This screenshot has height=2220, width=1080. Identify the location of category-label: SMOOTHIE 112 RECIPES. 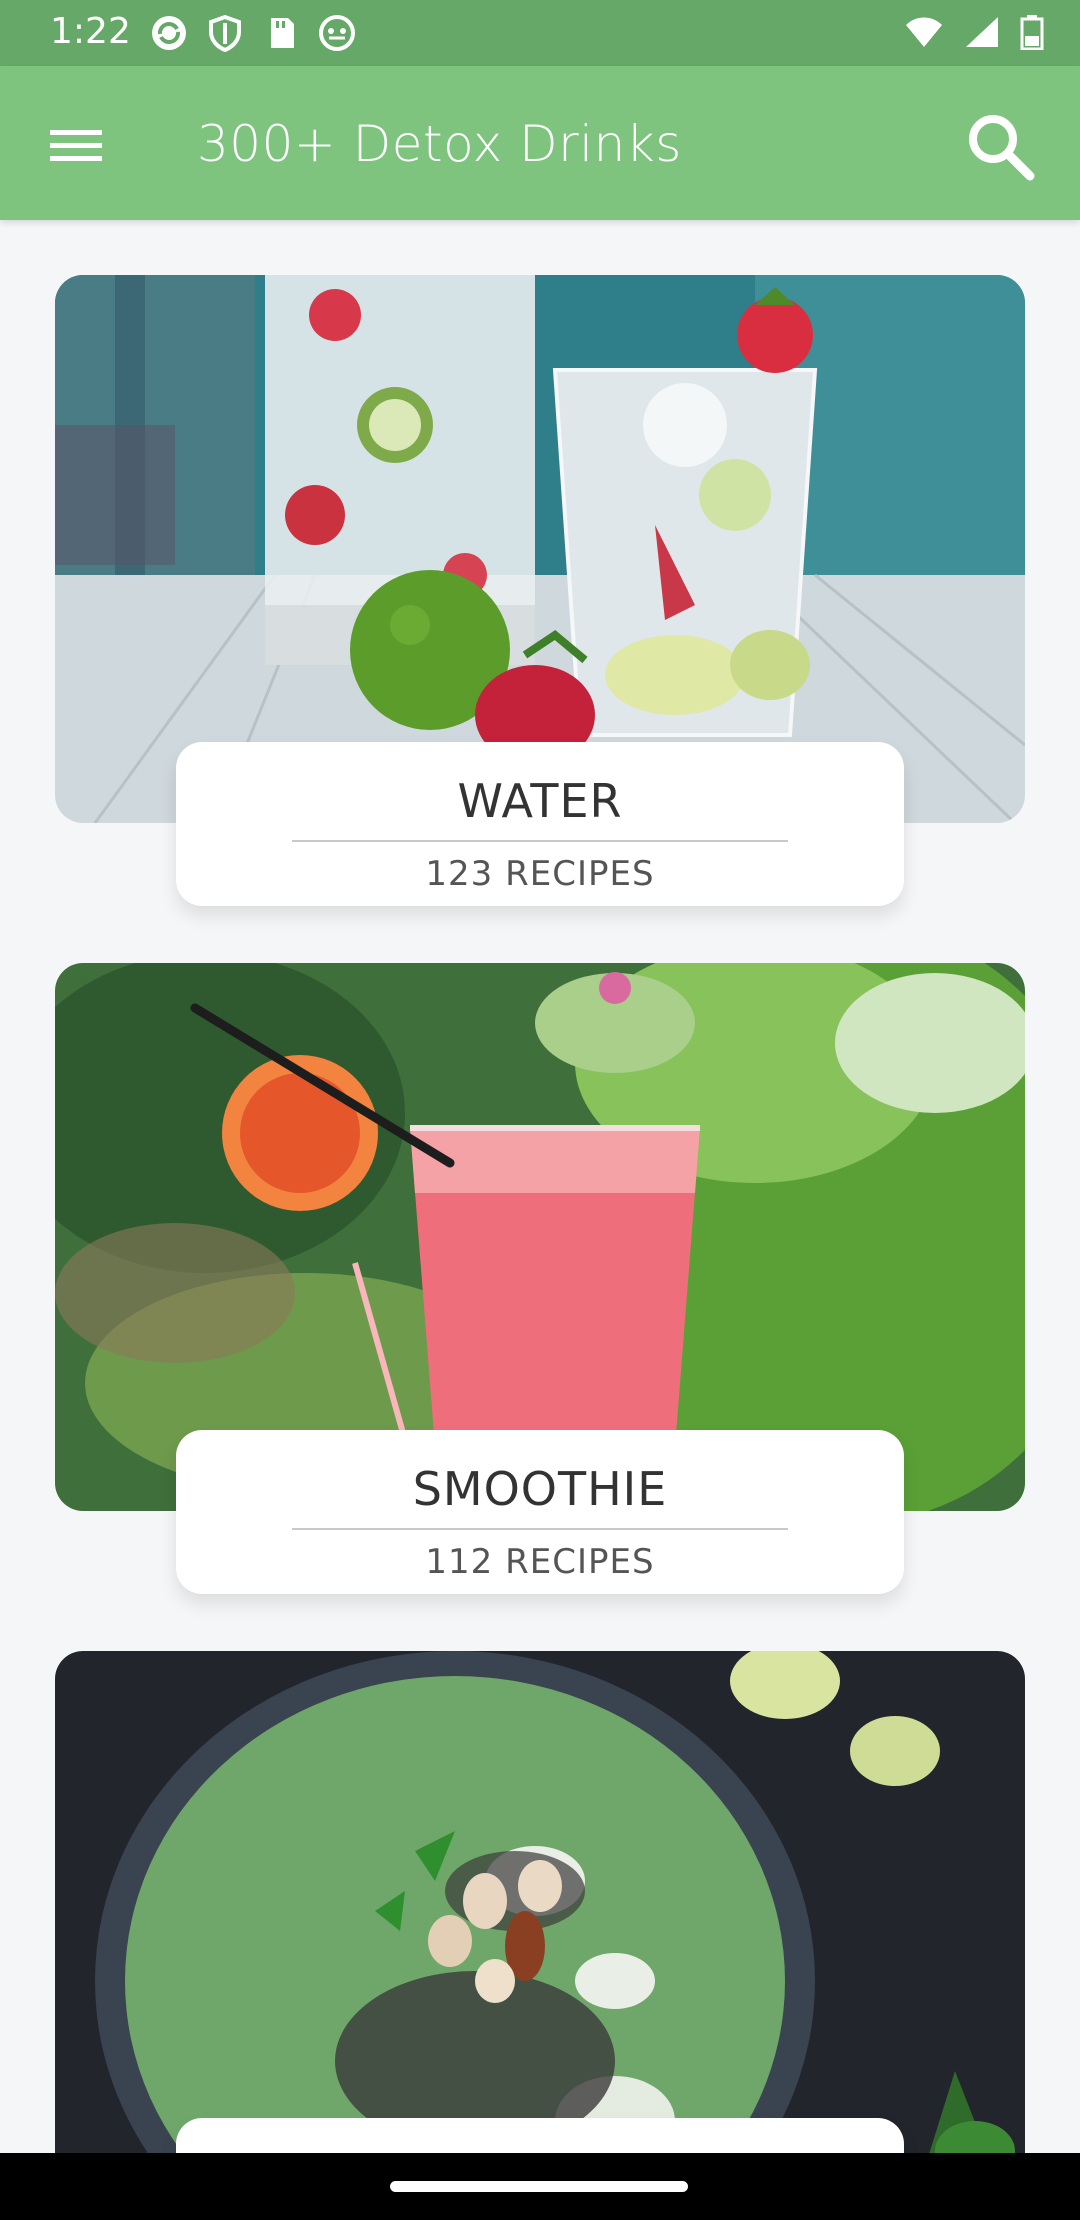
(540, 1512).